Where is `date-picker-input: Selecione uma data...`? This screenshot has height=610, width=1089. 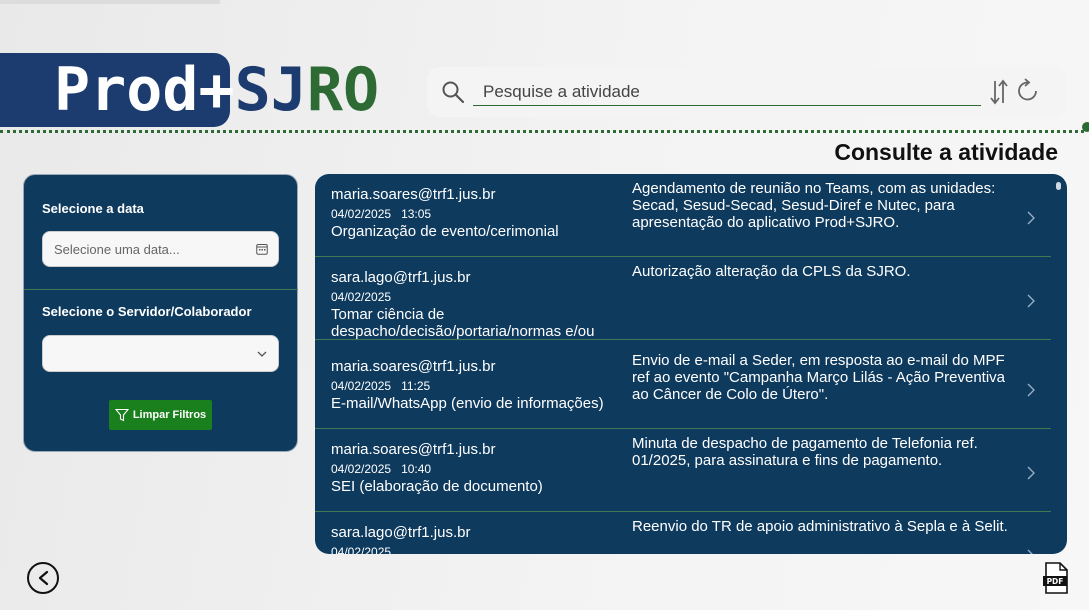 date-picker-input: Selecione uma data... is located at coordinates (160, 249).